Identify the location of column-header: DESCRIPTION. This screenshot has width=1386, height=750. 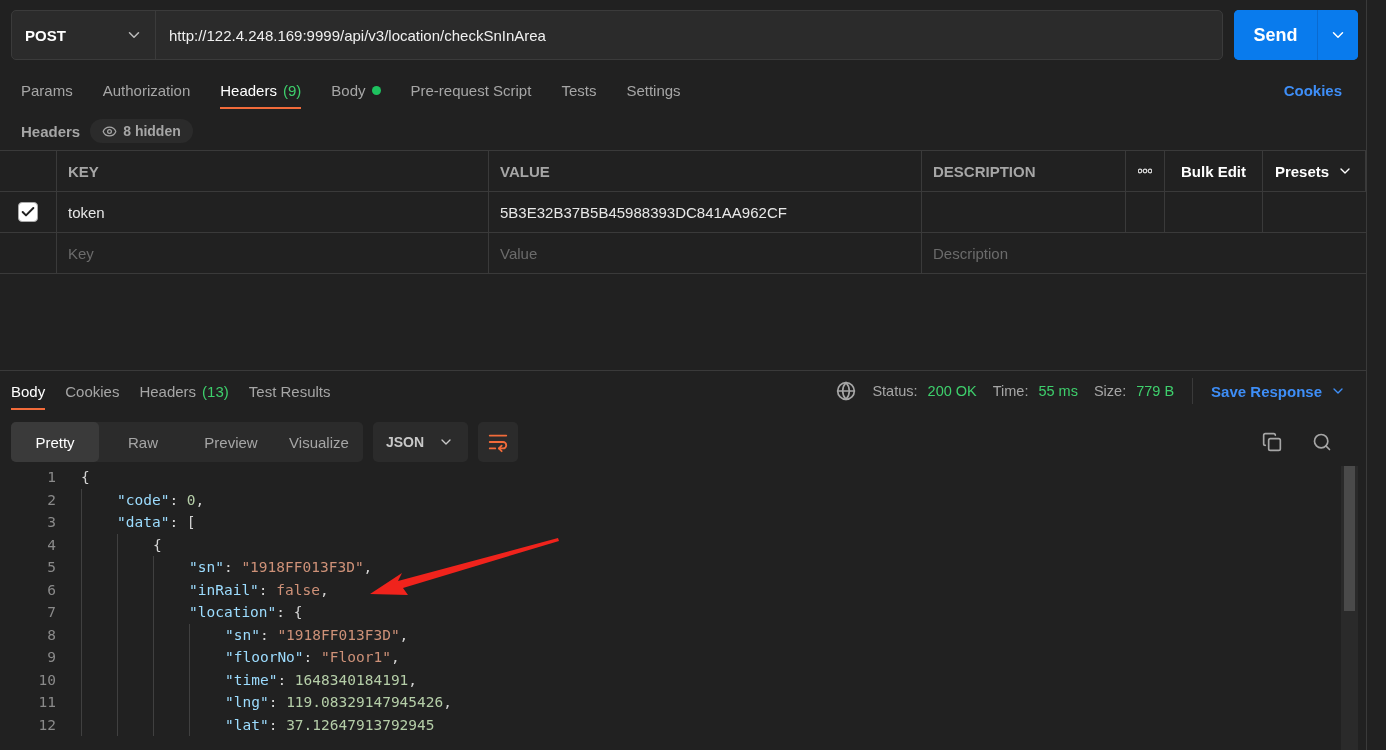
(1024, 171).